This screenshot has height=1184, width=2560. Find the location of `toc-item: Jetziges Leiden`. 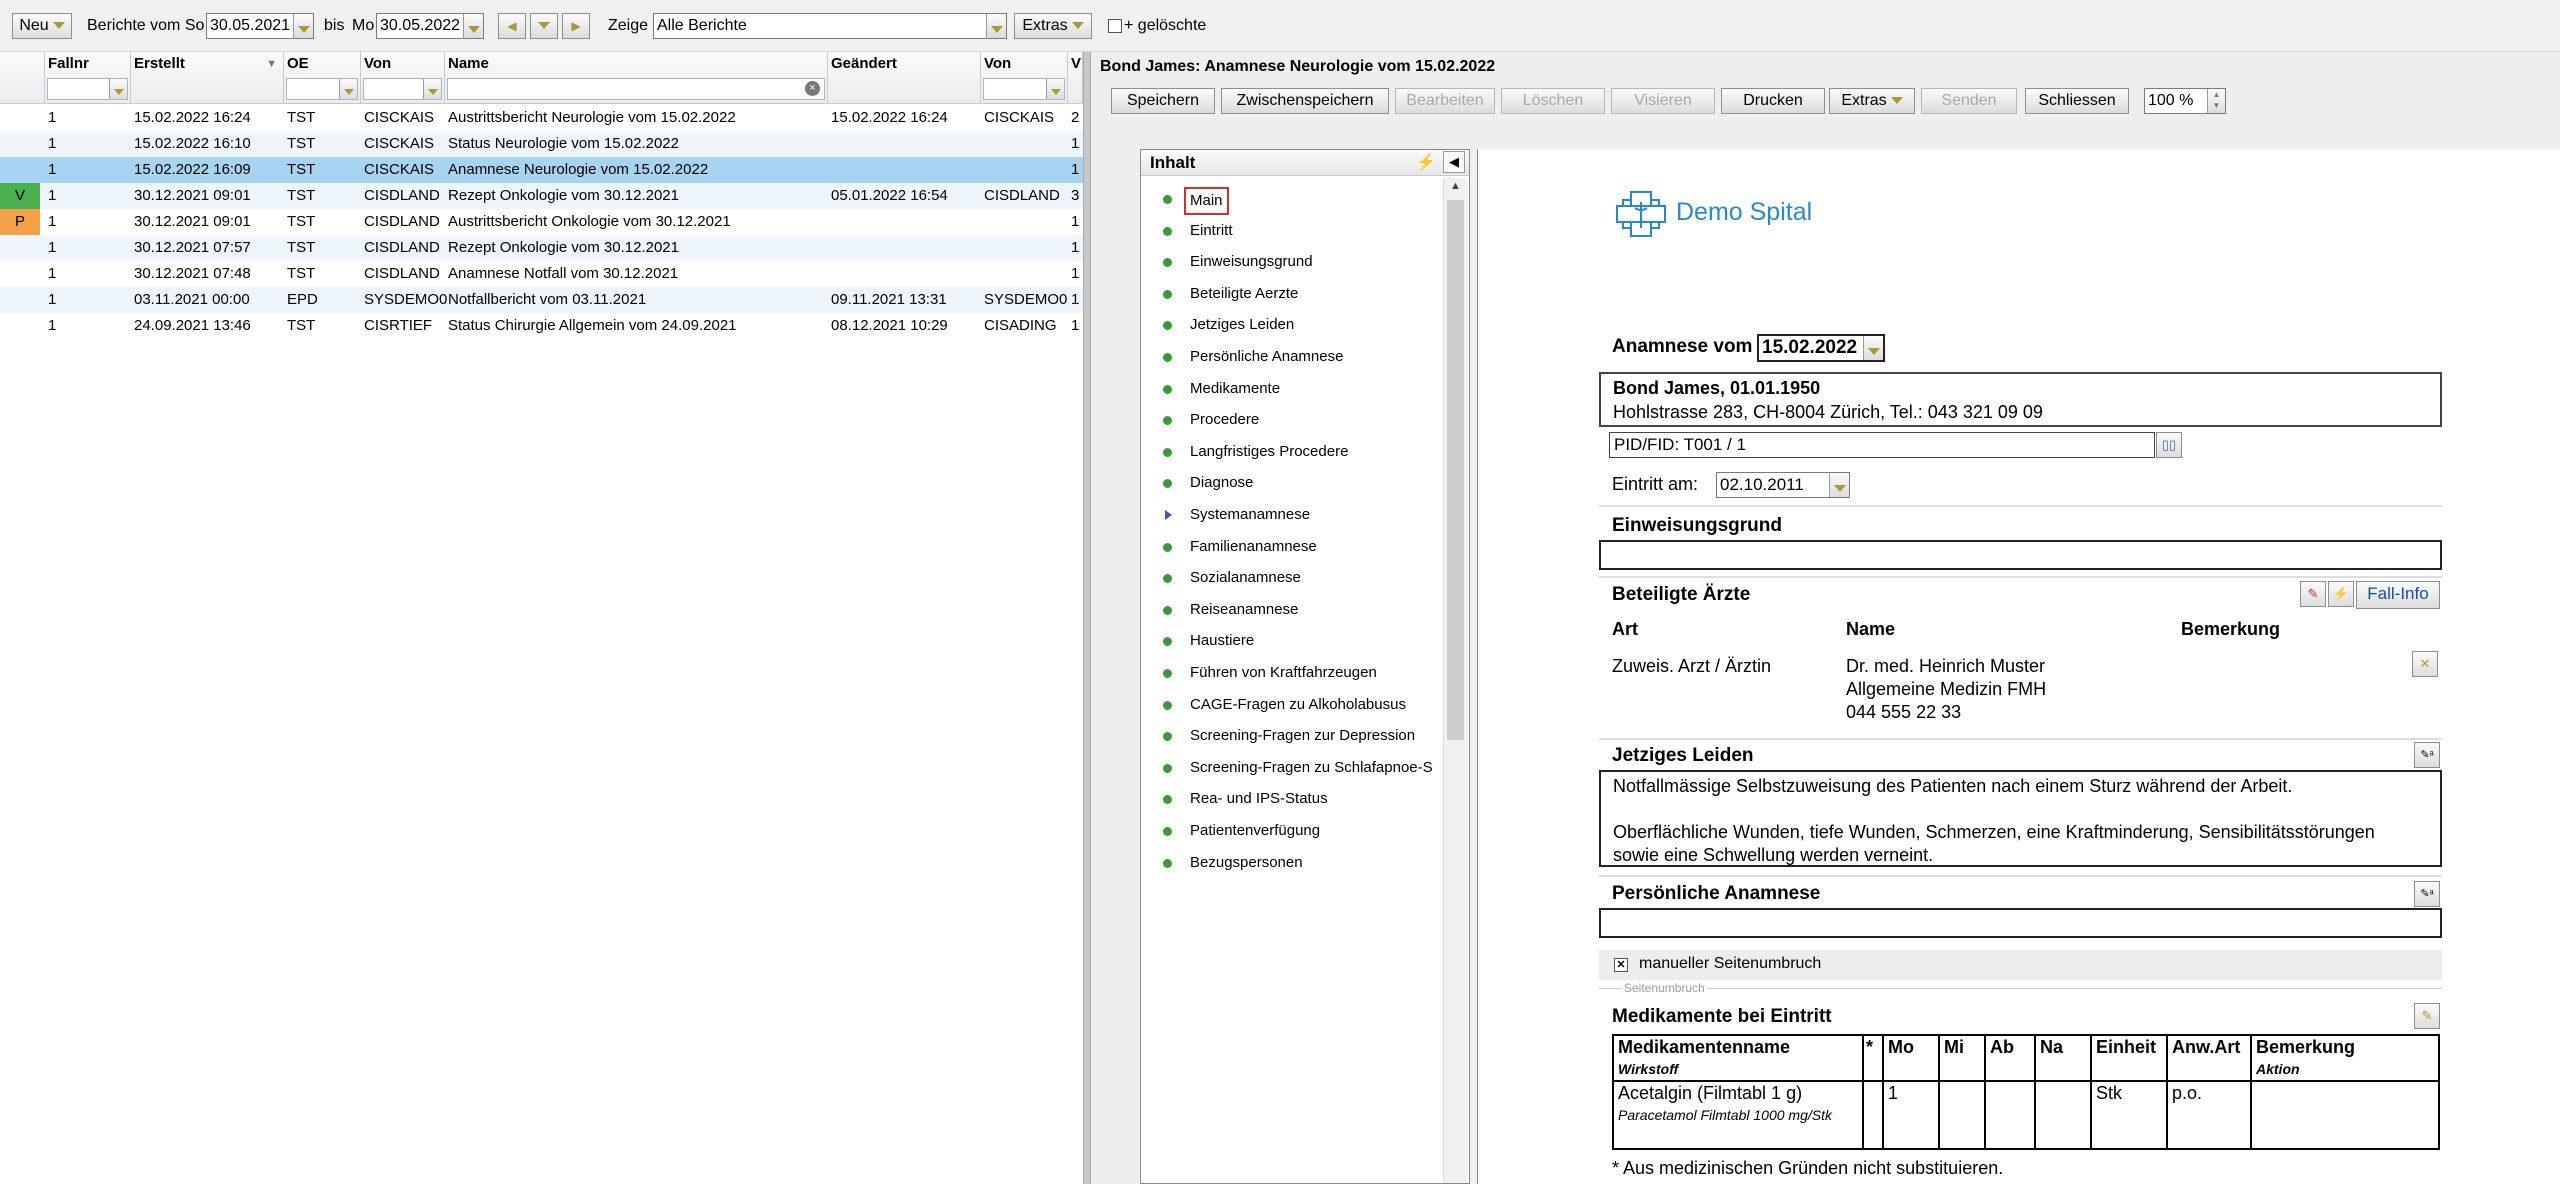

toc-item: Jetziges Leiden is located at coordinates (1291, 325).